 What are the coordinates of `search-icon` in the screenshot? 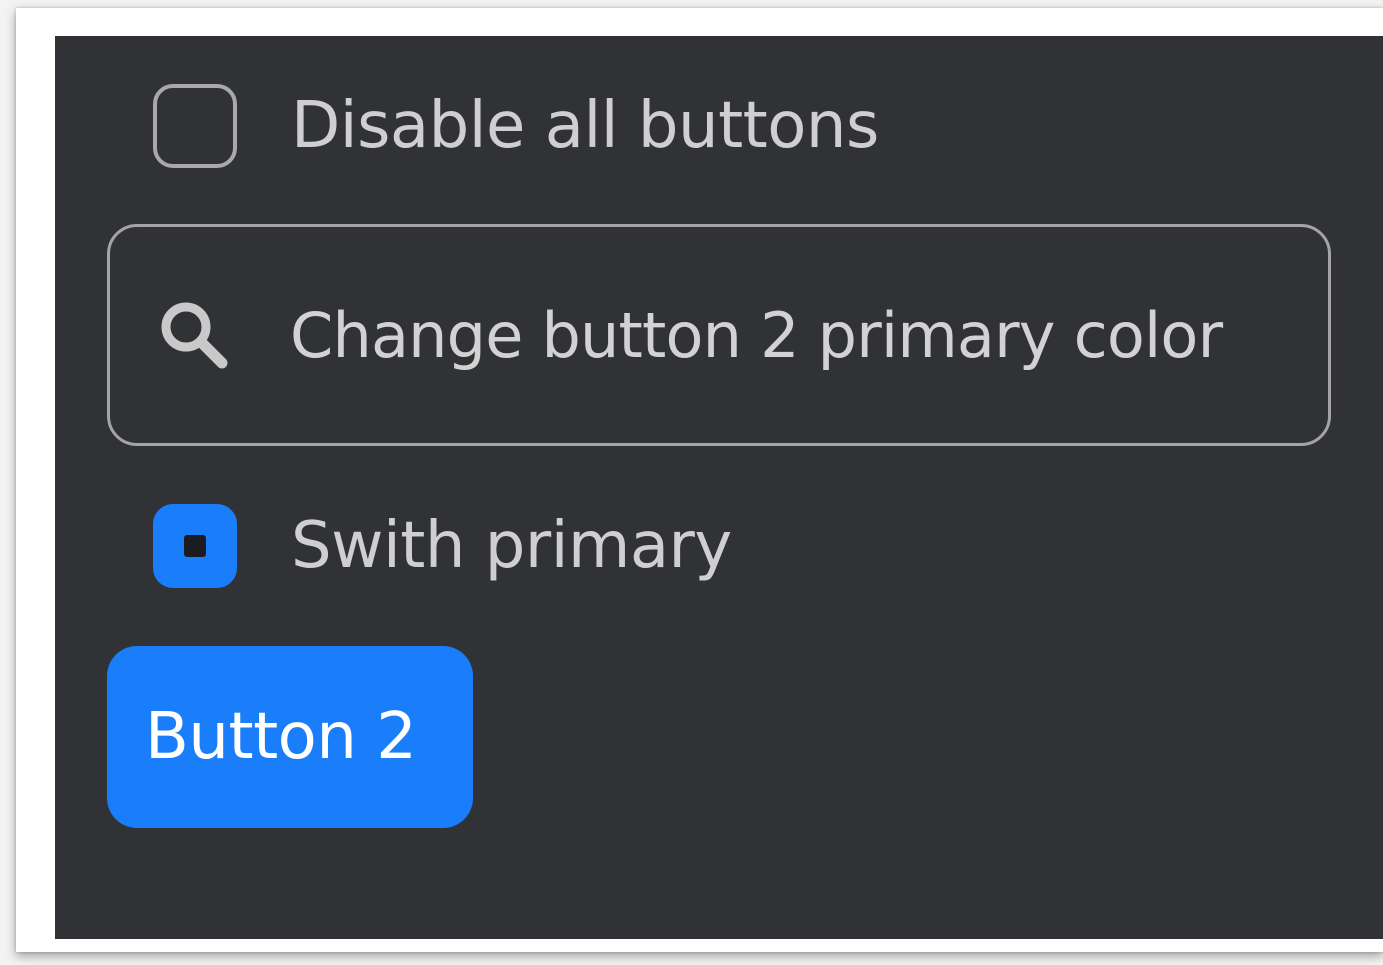 It's located at (194, 335).